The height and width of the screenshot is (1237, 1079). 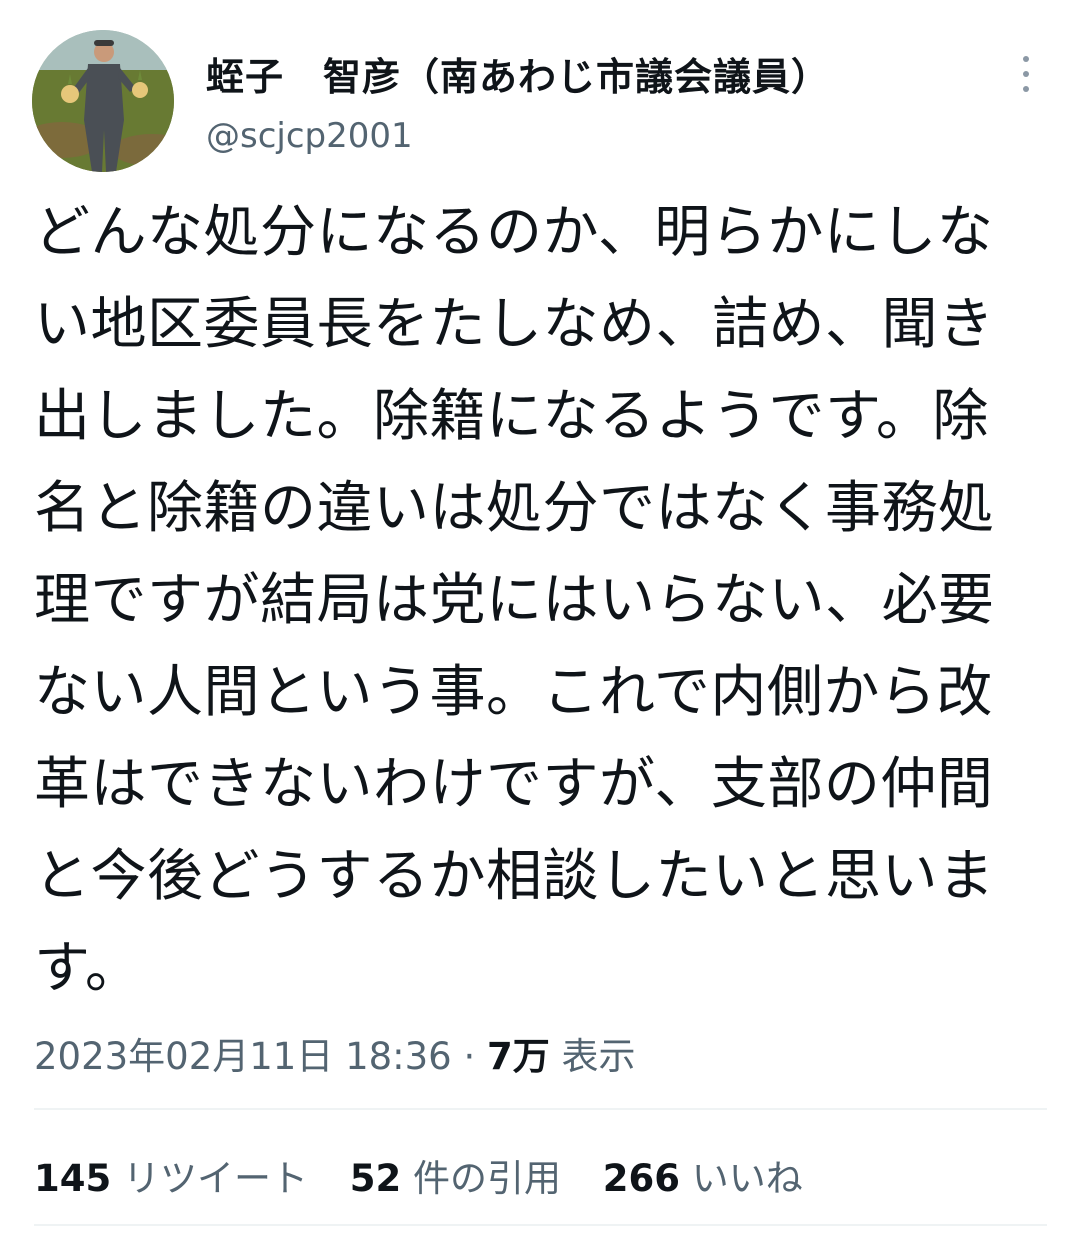 What do you see at coordinates (518, 1056) in the screenshot?
I see `views-count: 7万` at bounding box center [518, 1056].